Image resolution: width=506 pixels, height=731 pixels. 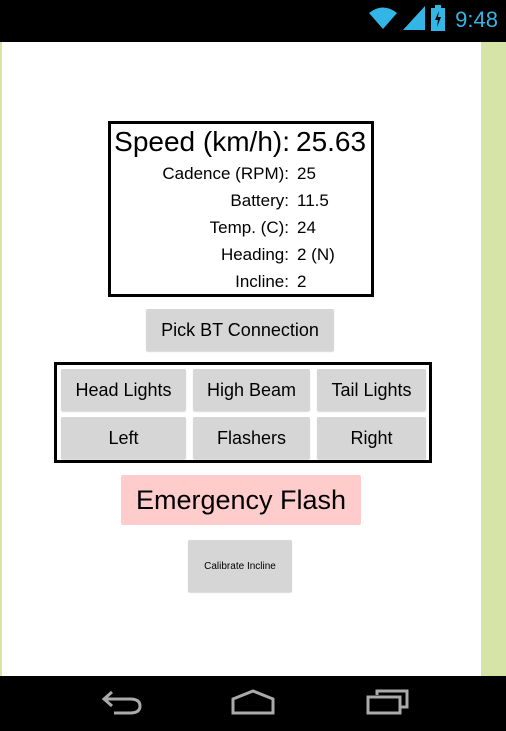 I want to click on status-clock: 9:48, so click(x=476, y=19).